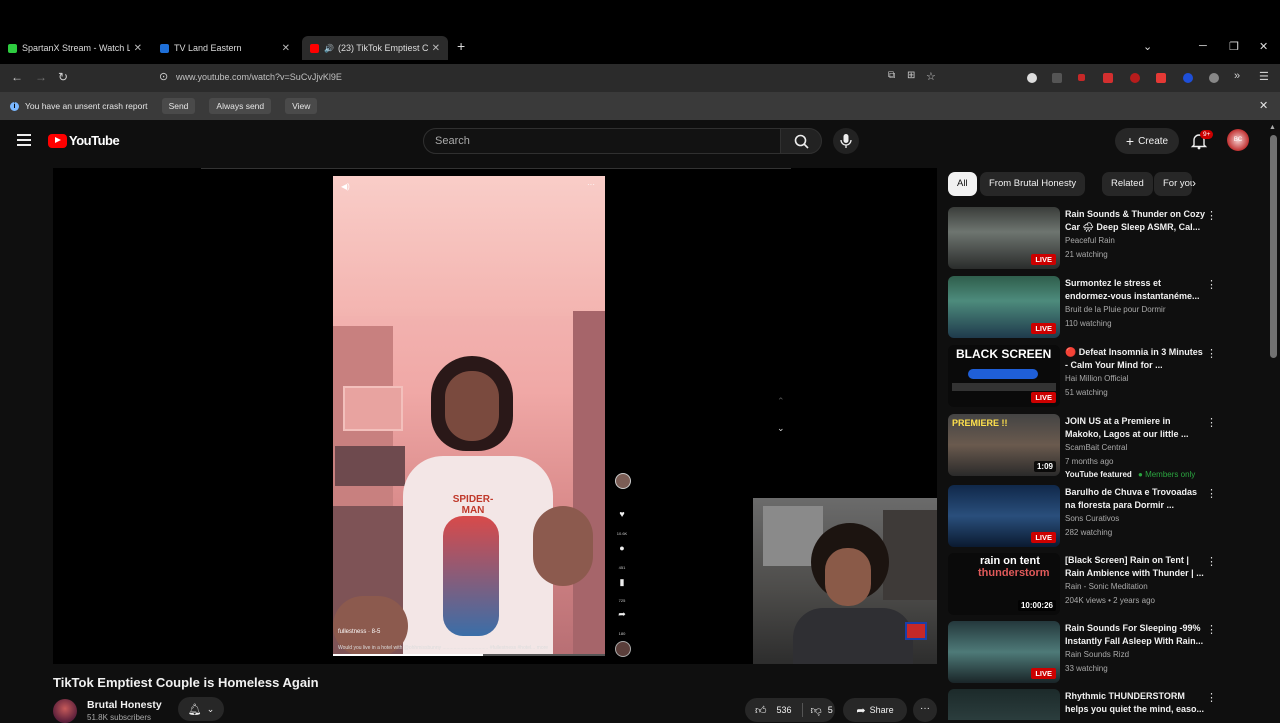 This screenshot has width=1280, height=723. Describe the element at coordinates (24, 140) in the screenshot. I see `guide-menu-icon` at that location.